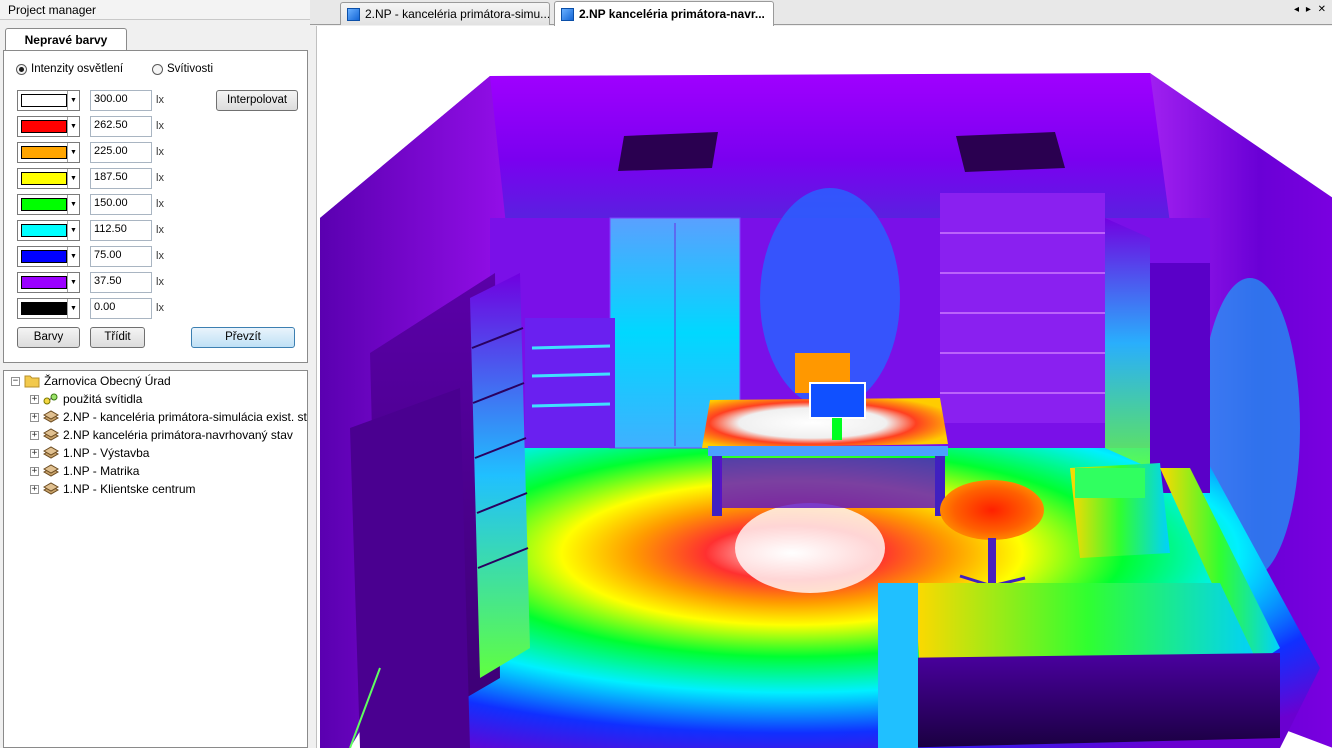  Describe the element at coordinates (155, 10) in the screenshot. I see `panel-title: Project manager` at that location.